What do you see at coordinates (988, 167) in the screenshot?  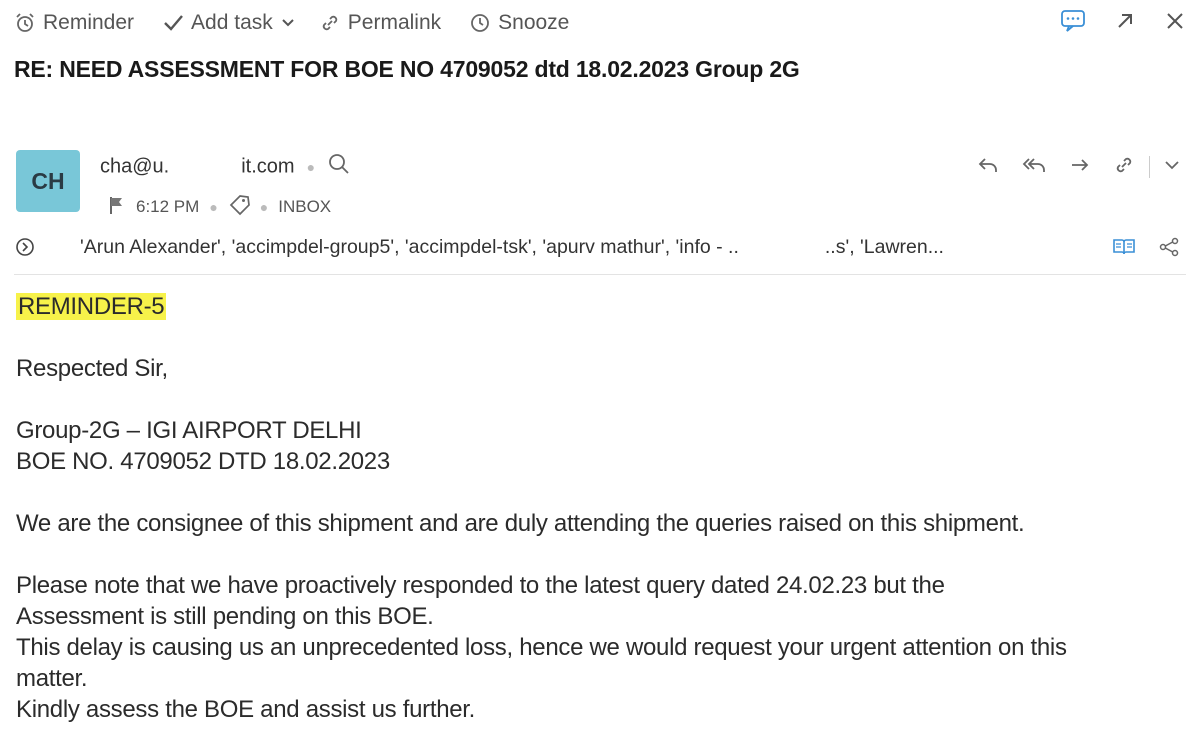 I see `reply-icon` at bounding box center [988, 167].